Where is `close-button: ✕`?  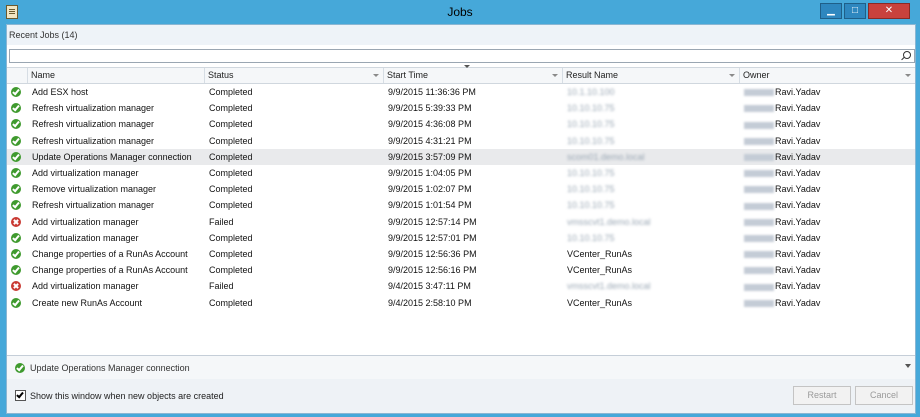 close-button: ✕ is located at coordinates (889, 11).